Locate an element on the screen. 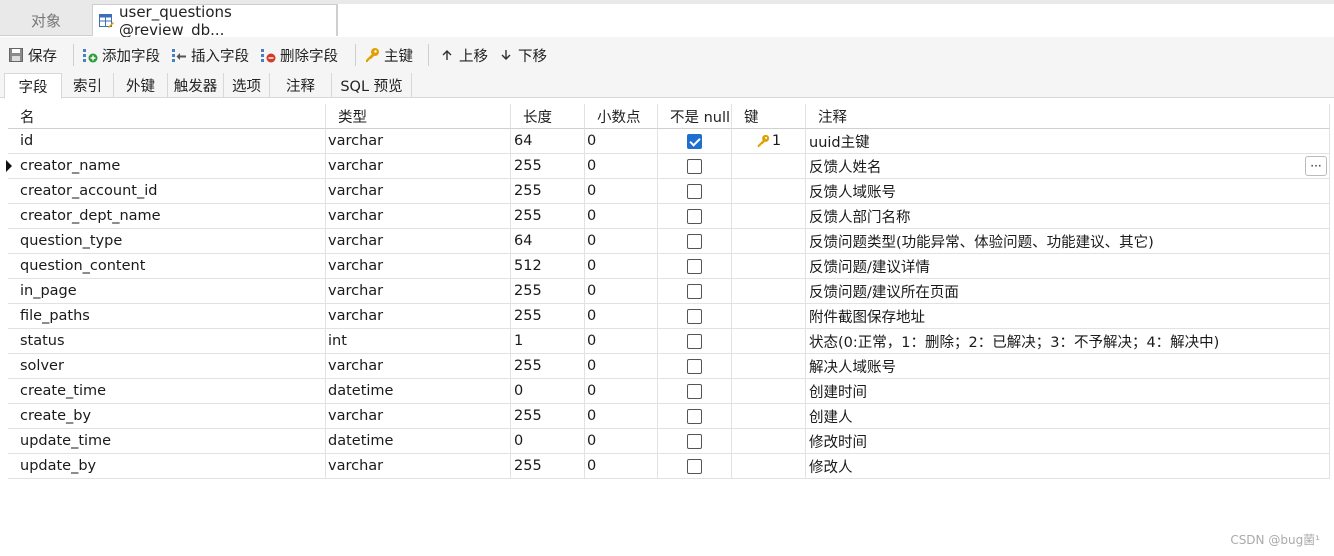 The width and height of the screenshot is (1334, 556). column-header-key: 键 is located at coordinates (769, 116).